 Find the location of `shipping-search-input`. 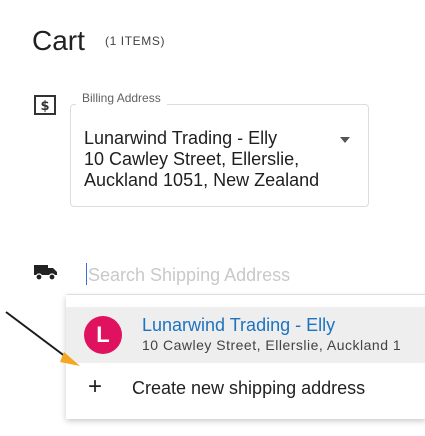

shipping-search-input is located at coordinates (248, 275).